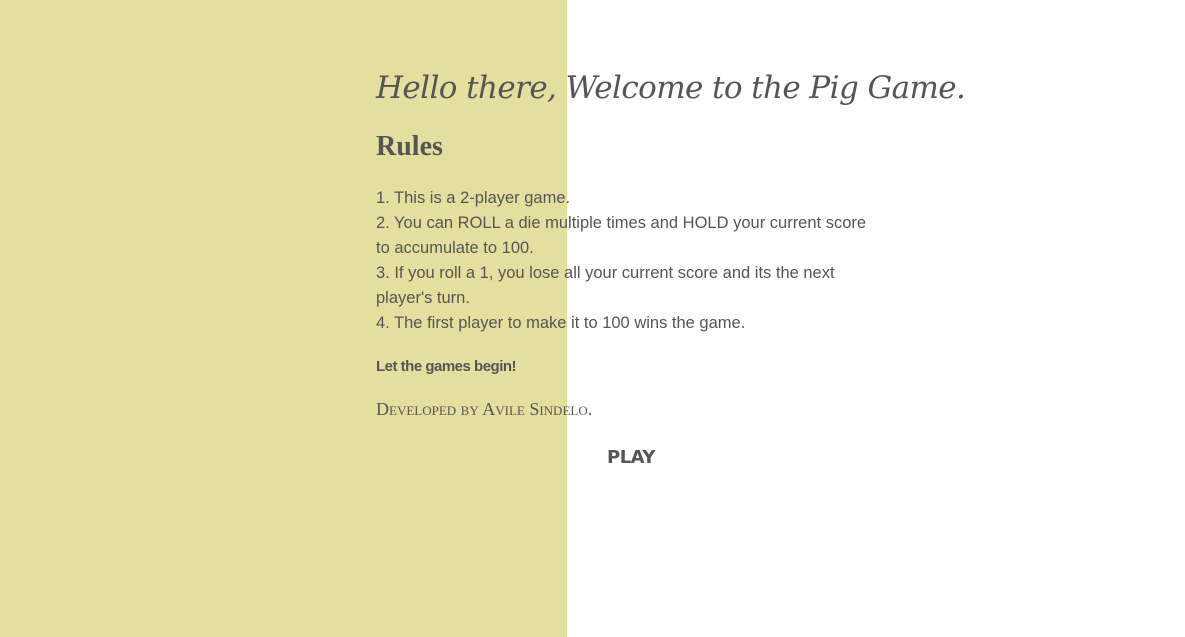 This screenshot has height=637, width=1185. Describe the element at coordinates (484, 409) in the screenshot. I see `developer-credit: Developed by Avile Sindelo.` at that location.